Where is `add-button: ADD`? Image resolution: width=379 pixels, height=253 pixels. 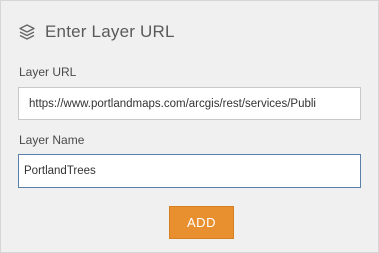 add-button: ADD is located at coordinates (201, 222).